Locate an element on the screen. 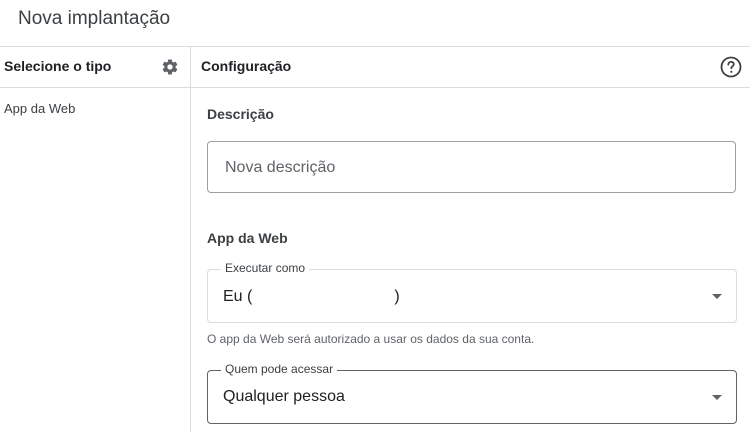  dialog-title: Nova implantação is located at coordinates (94, 18).